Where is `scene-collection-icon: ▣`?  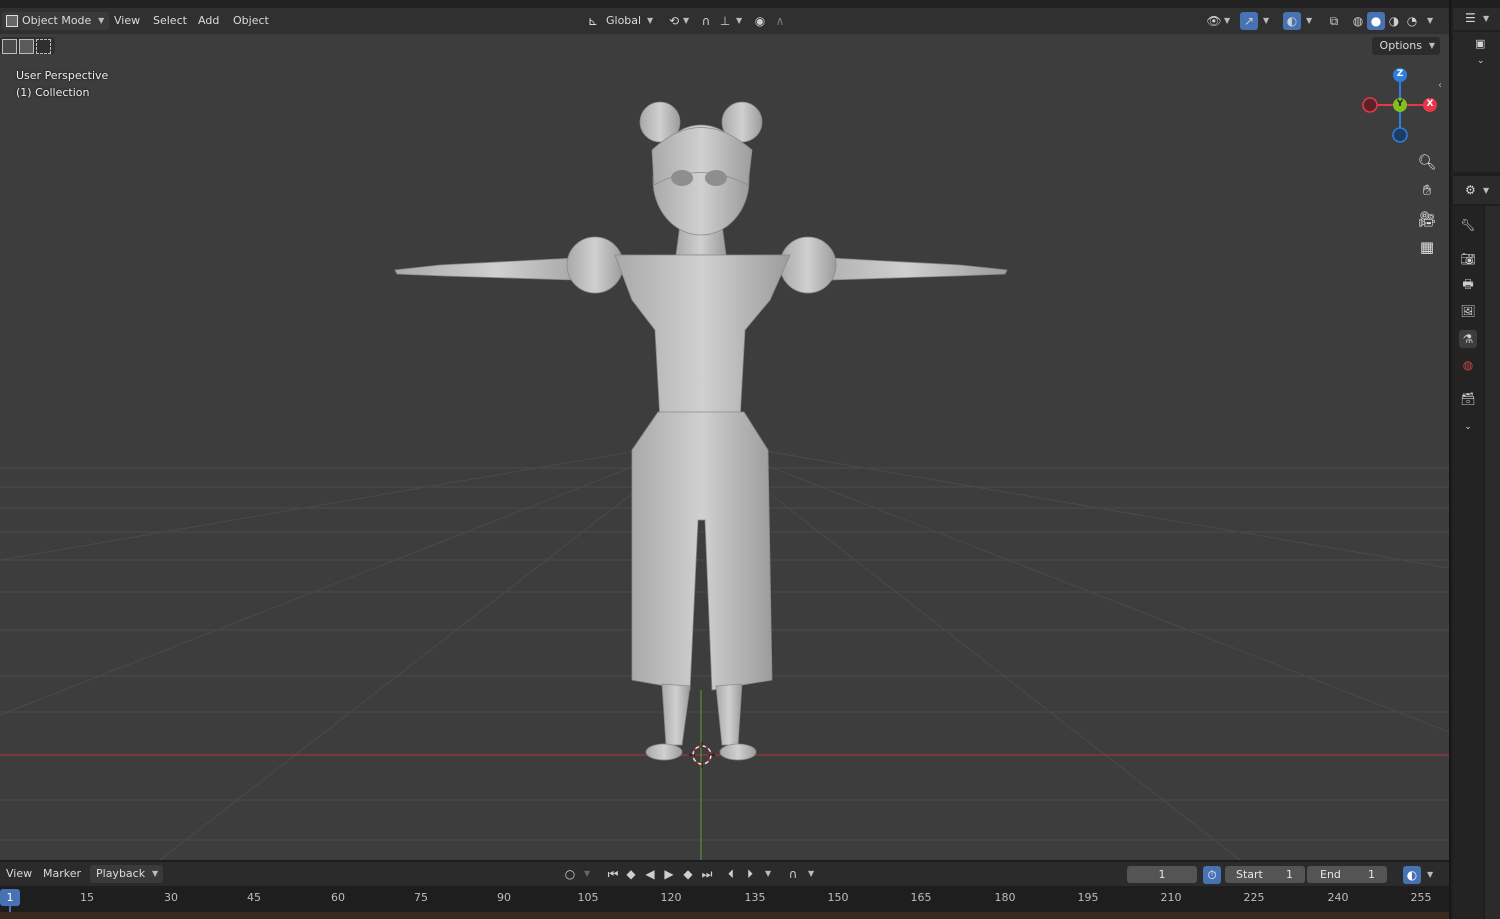 scene-collection-icon: ▣ is located at coordinates (1480, 43).